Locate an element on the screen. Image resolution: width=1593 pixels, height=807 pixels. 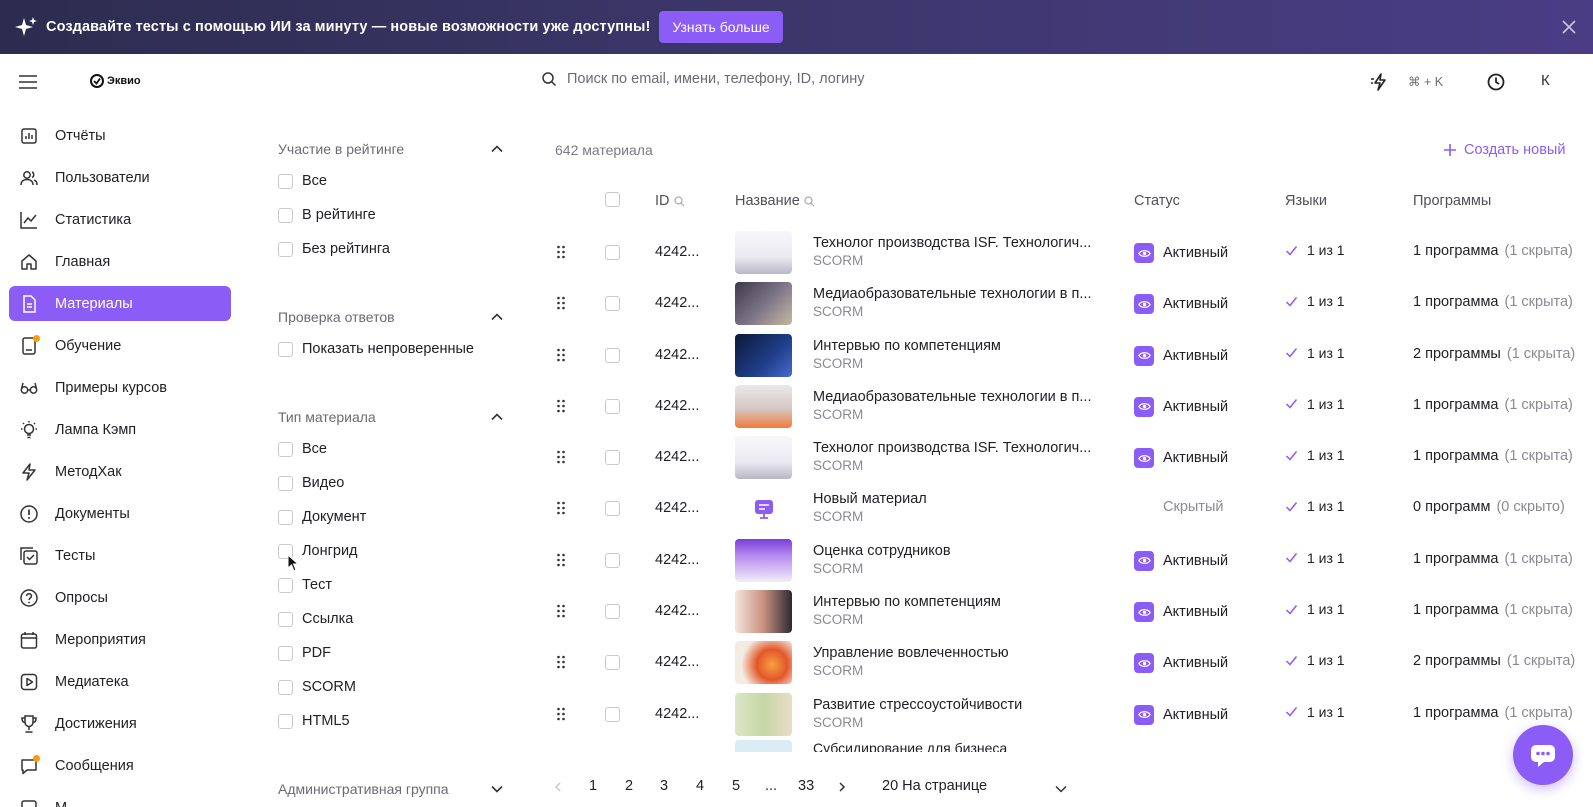
filter-rating-title: Участие в рейтинге is located at coordinates (391, 149).